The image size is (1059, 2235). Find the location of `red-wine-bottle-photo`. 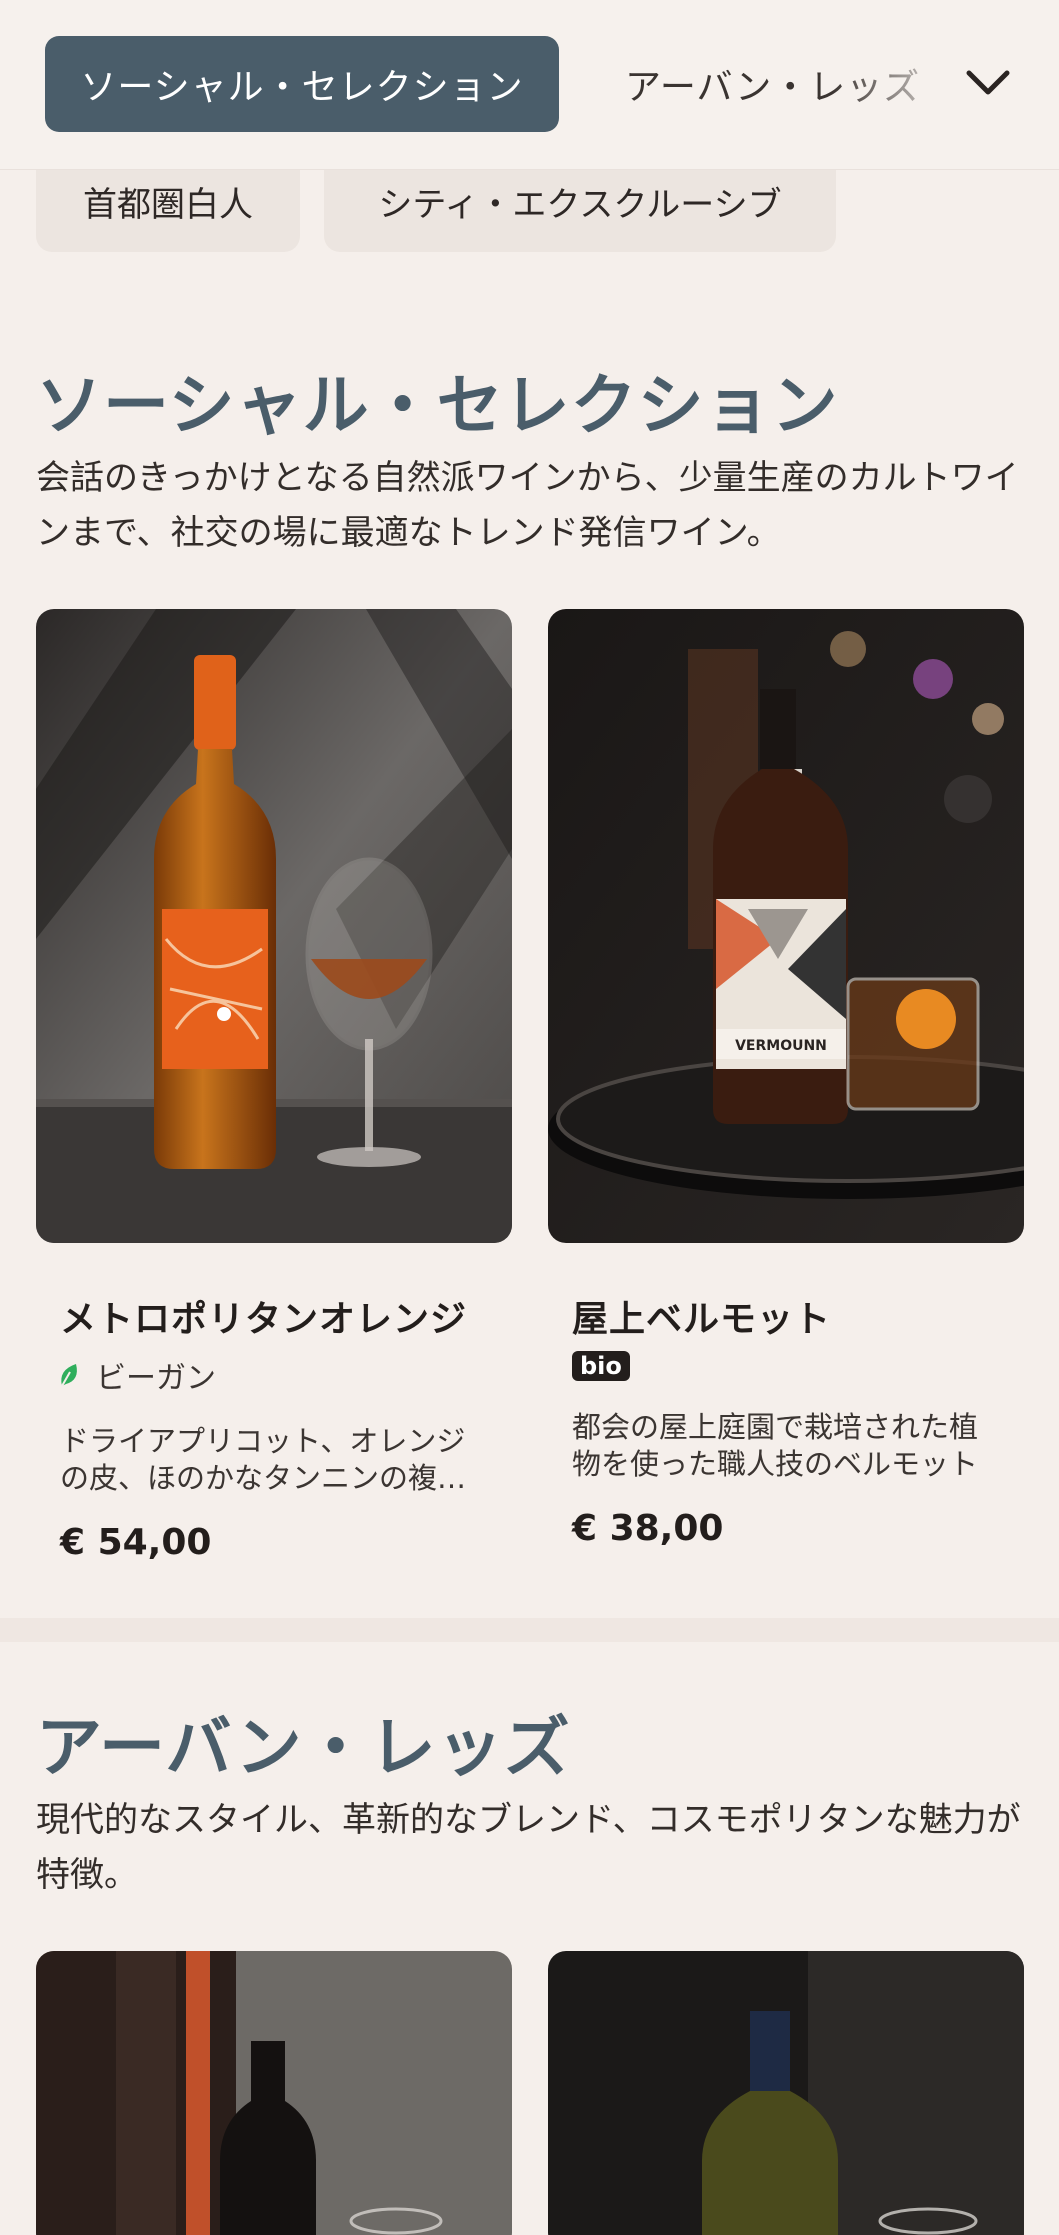

red-wine-bottle-photo is located at coordinates (274, 2093).